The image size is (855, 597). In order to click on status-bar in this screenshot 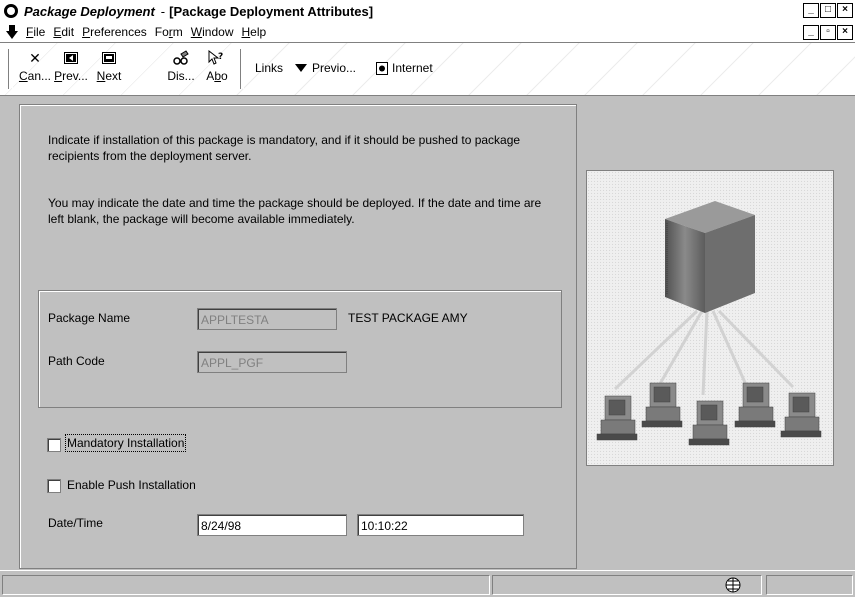, I will do `click(427, 583)`.